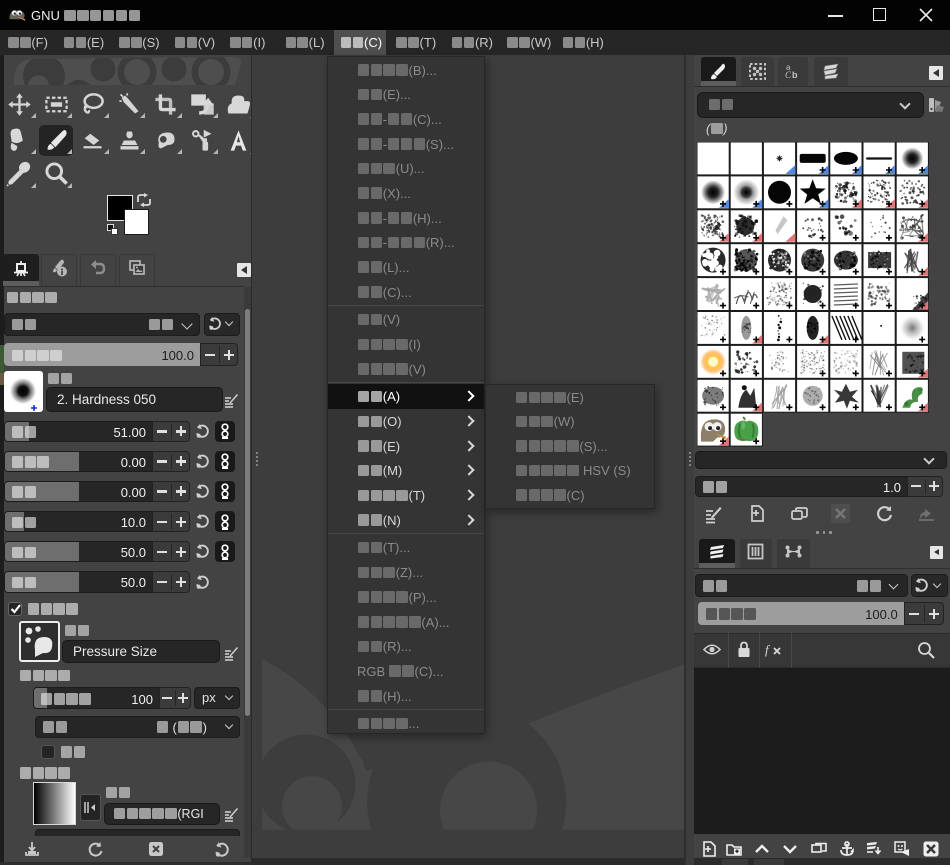 The image size is (950, 865). What do you see at coordinates (795, 75) in the screenshot?
I see `svg-text: b` at bounding box center [795, 75].